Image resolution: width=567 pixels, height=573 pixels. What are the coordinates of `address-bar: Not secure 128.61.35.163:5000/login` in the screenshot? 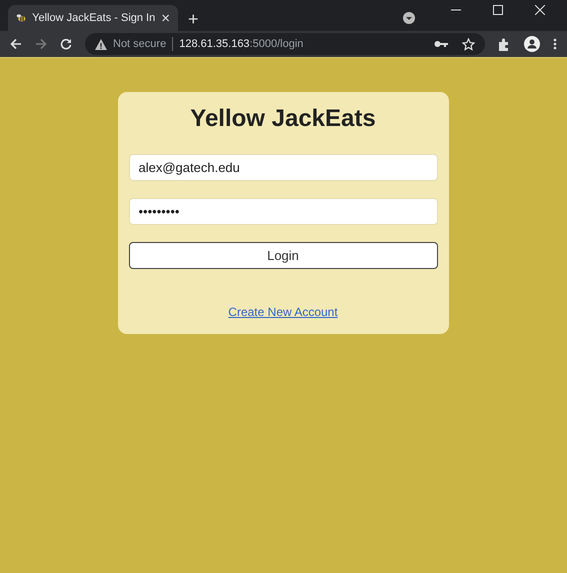 It's located at (285, 44).